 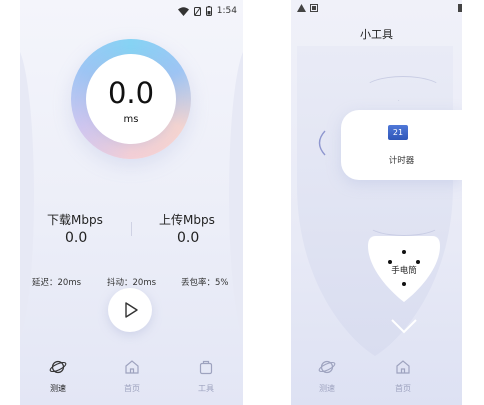 I want to click on download-label: 下载Mbps, so click(x=75, y=220).